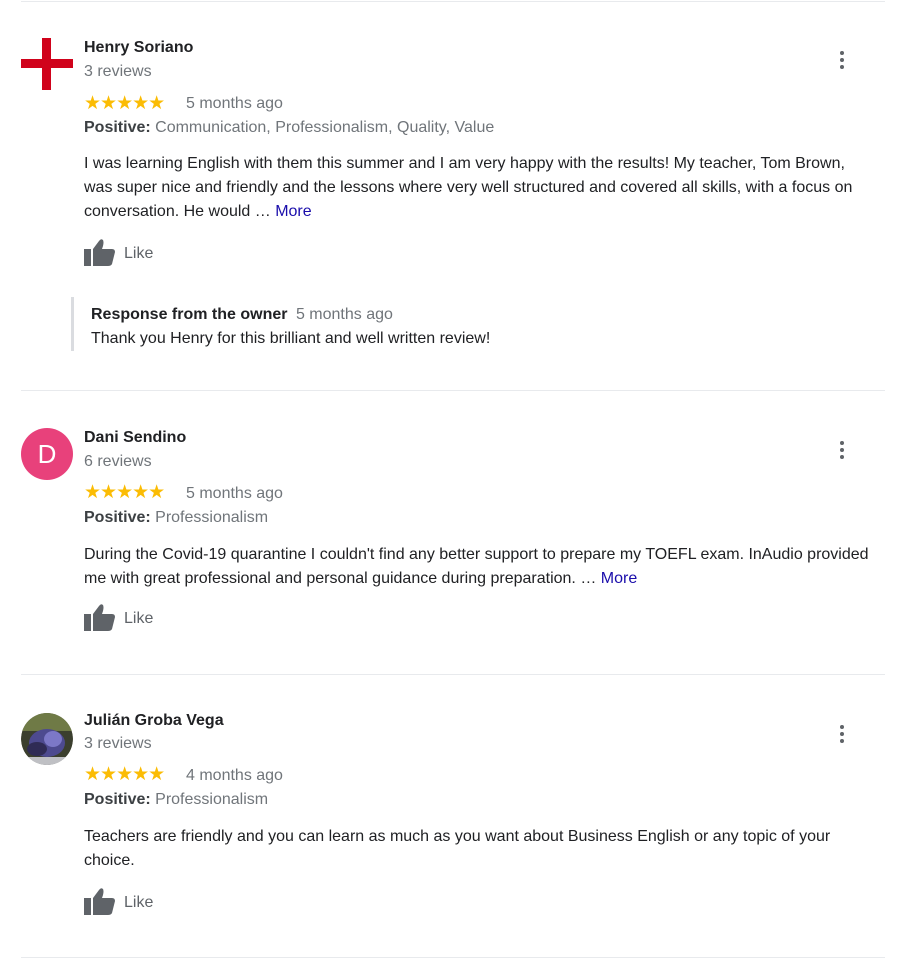  I want to click on review-date: 4 months ago, so click(234, 775).